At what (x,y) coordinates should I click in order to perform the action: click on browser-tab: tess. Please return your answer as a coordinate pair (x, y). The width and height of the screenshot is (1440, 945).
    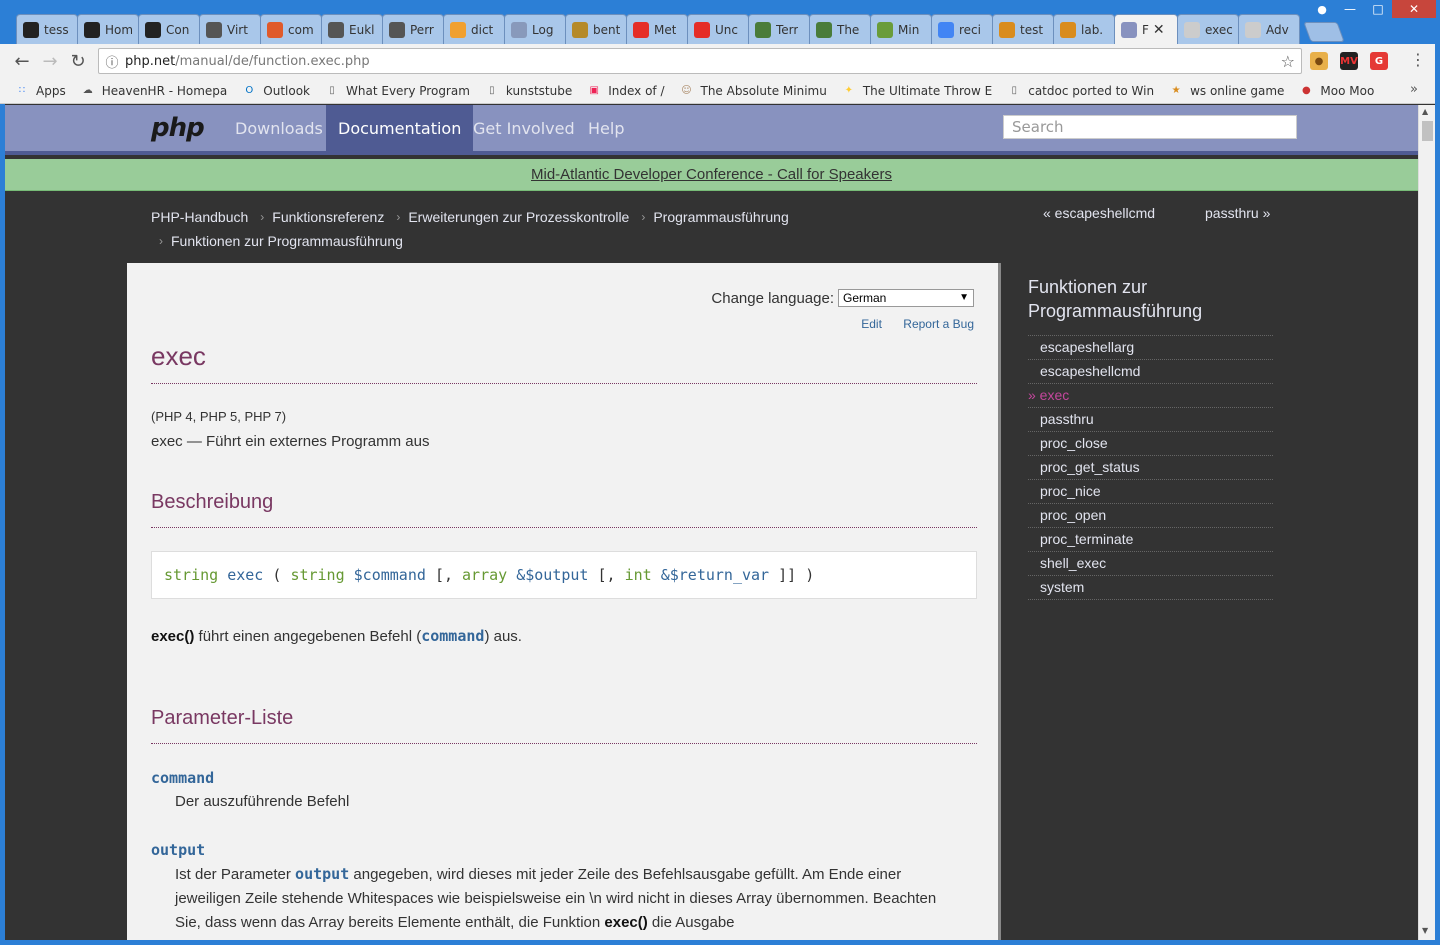
    Looking at the image, I should click on (47, 29).